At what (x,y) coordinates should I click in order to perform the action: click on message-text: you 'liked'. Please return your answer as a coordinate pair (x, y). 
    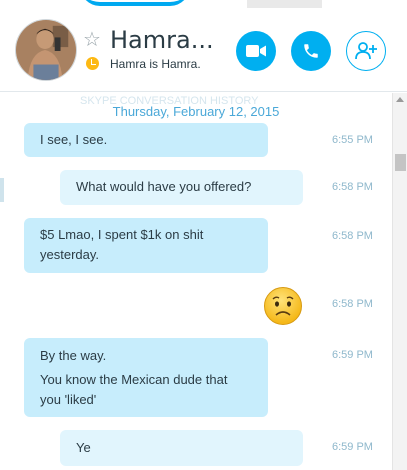
    Looking at the image, I should click on (68, 399).